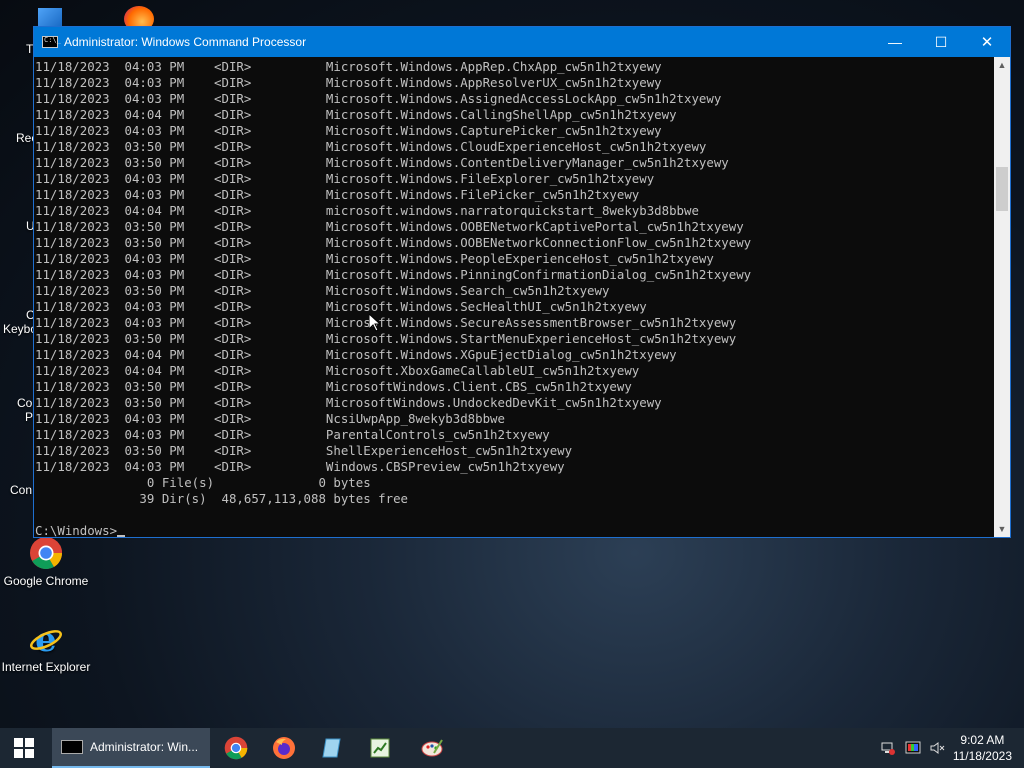 The image size is (1024, 768). I want to click on taskbar-pin-spreadsheet, so click(380, 748).